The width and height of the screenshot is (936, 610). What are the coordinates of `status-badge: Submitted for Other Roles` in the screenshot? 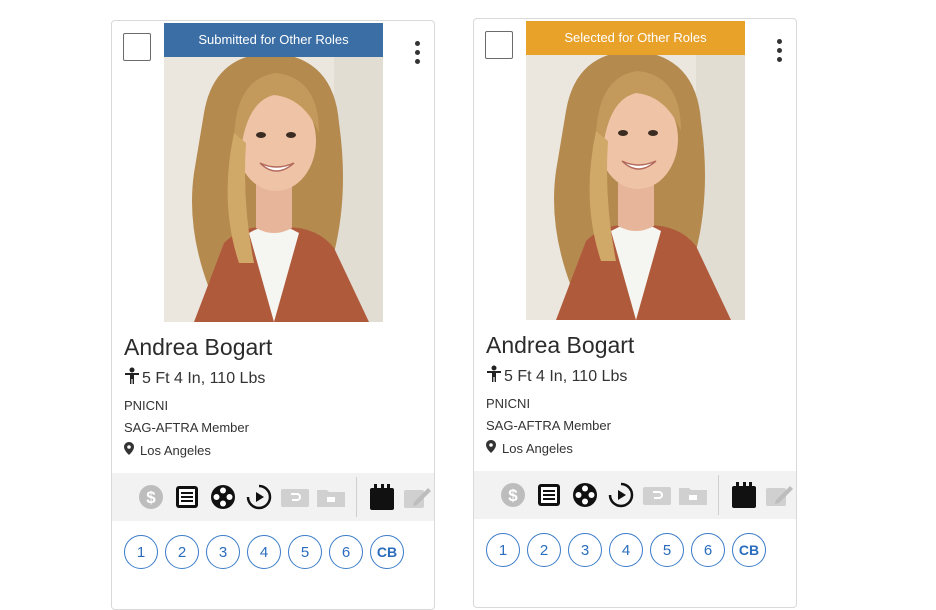 It's located at (273, 40).